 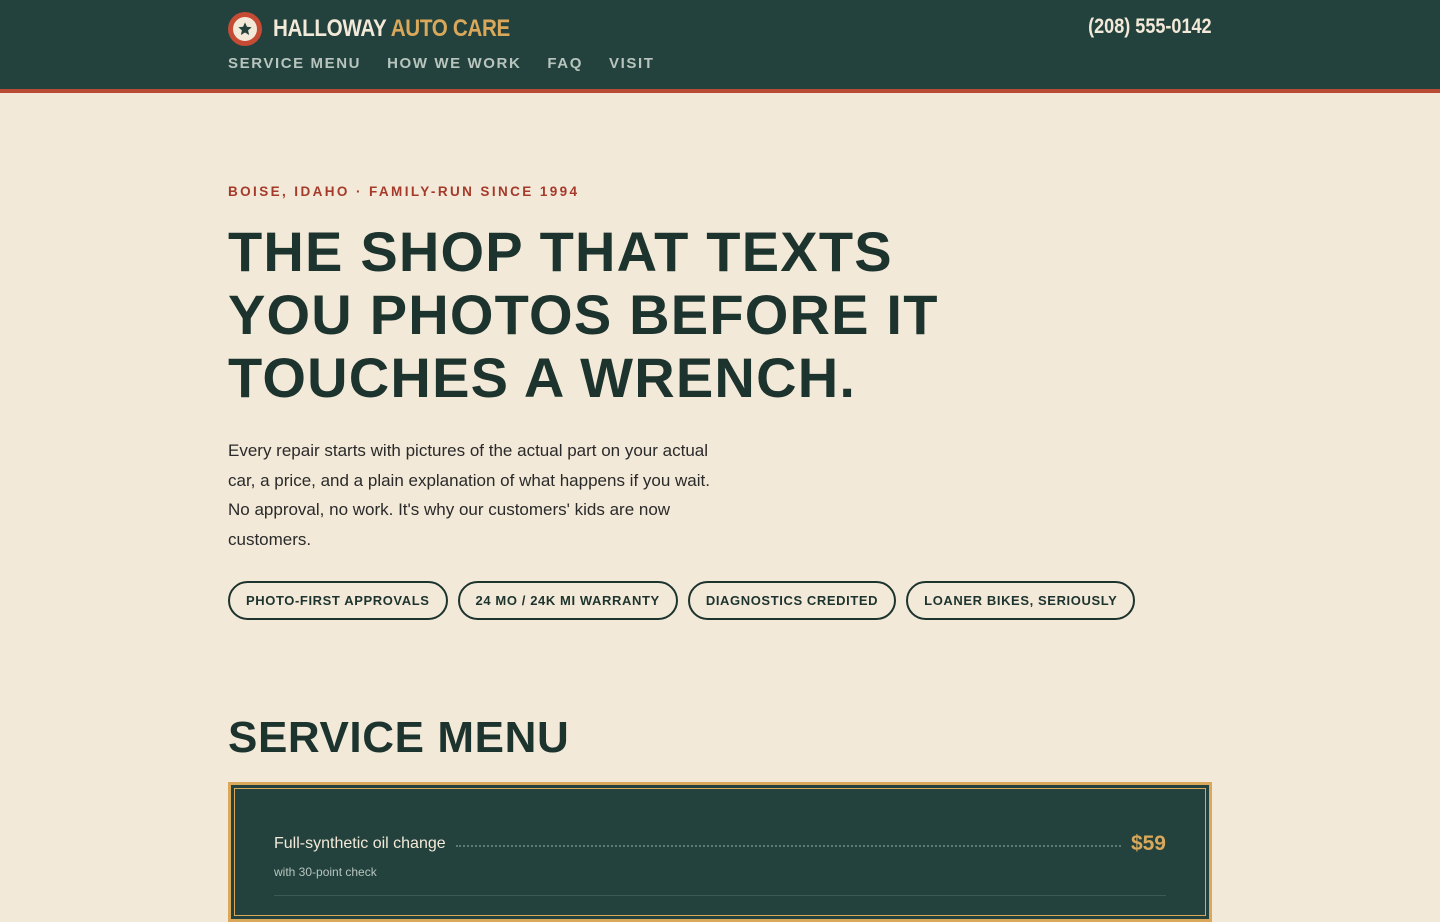 What do you see at coordinates (404, 191) in the screenshot?
I see `hero-eyebrow: BOISE, IDAHO · FAMILY-RUN SINCE 1994` at bounding box center [404, 191].